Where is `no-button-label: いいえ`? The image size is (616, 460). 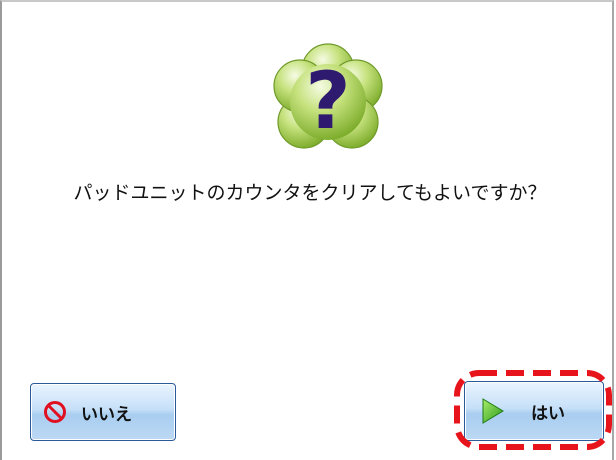 no-button-label: いいえ is located at coordinates (106, 414).